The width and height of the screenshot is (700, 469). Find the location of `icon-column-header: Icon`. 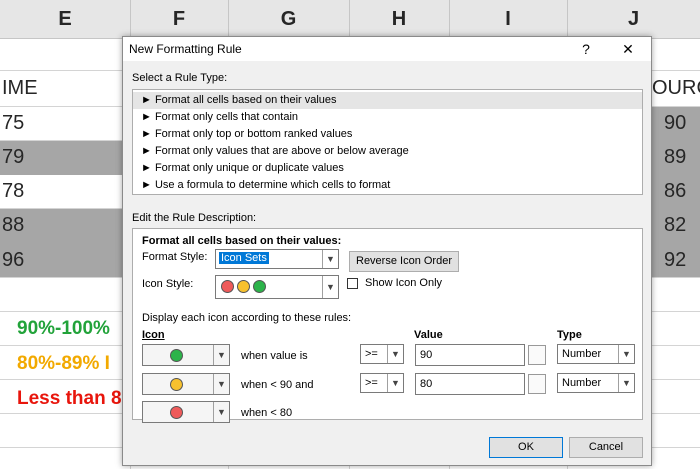

icon-column-header: Icon is located at coordinates (153, 335).